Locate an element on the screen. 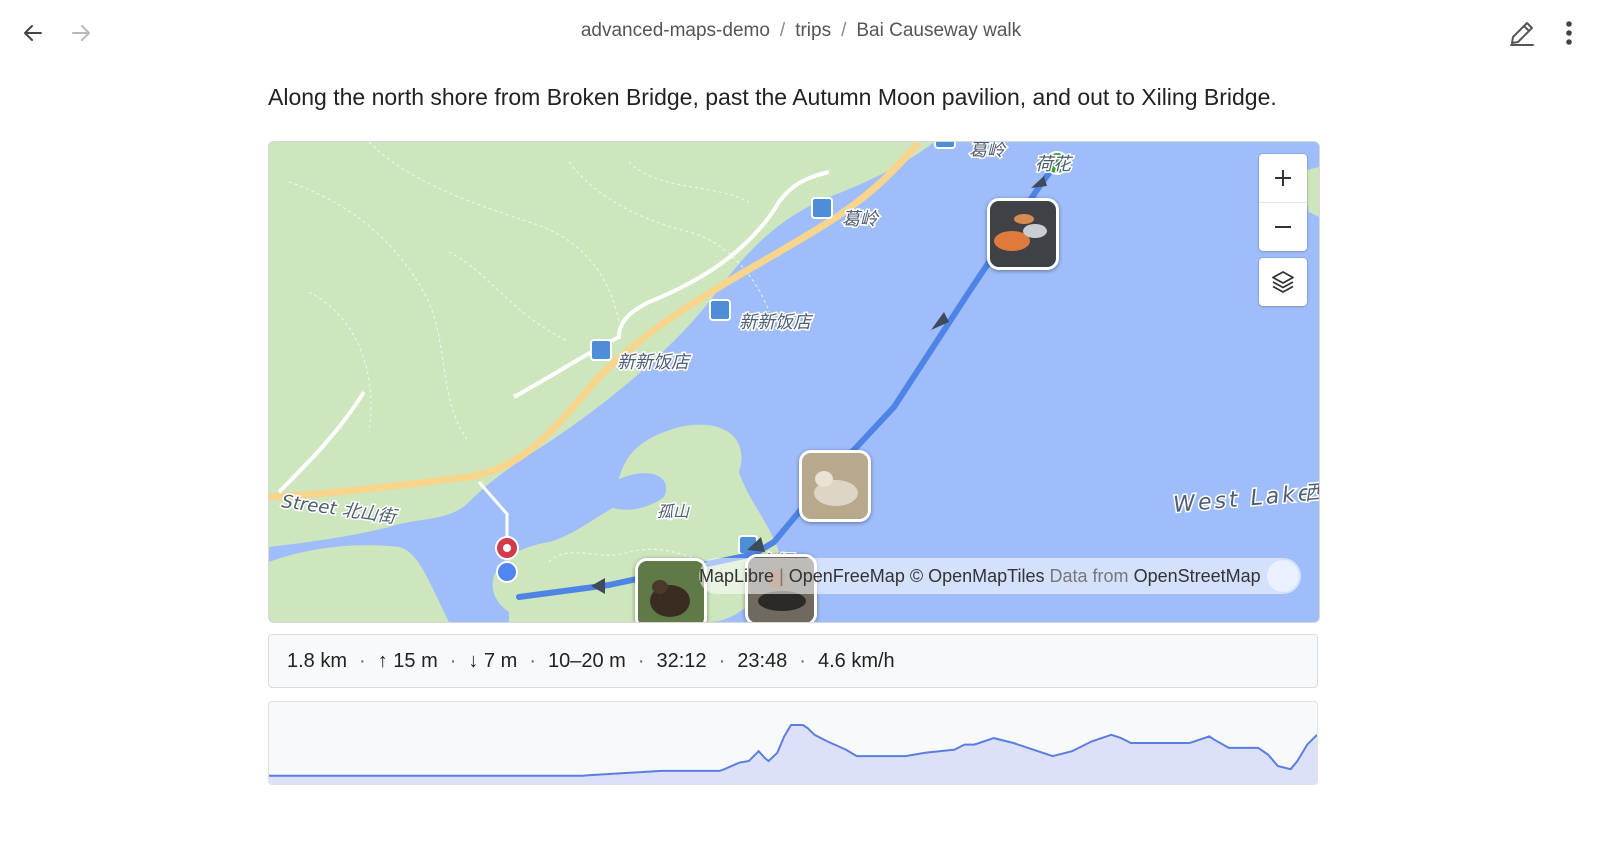 The width and height of the screenshot is (1602, 846). map-label-geling-top: 葛岭 is located at coordinates (988, 151).